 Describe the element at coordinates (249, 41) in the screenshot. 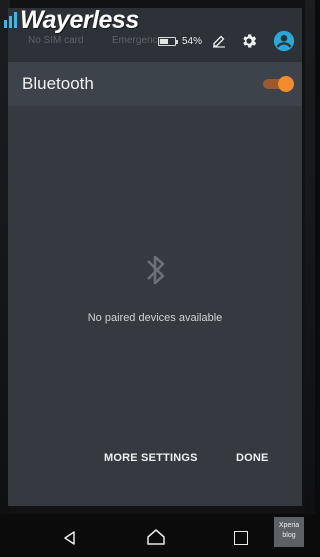

I see `gear-icon` at that location.